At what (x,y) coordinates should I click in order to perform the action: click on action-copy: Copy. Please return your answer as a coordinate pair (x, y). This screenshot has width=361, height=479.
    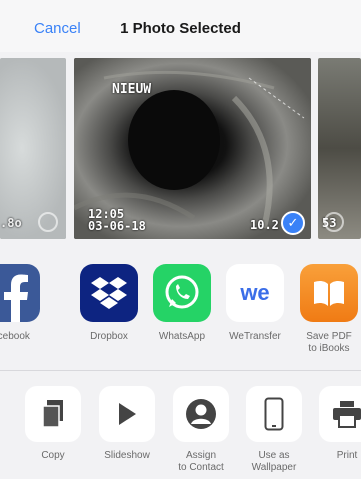
    Looking at the image, I should click on (53, 424).